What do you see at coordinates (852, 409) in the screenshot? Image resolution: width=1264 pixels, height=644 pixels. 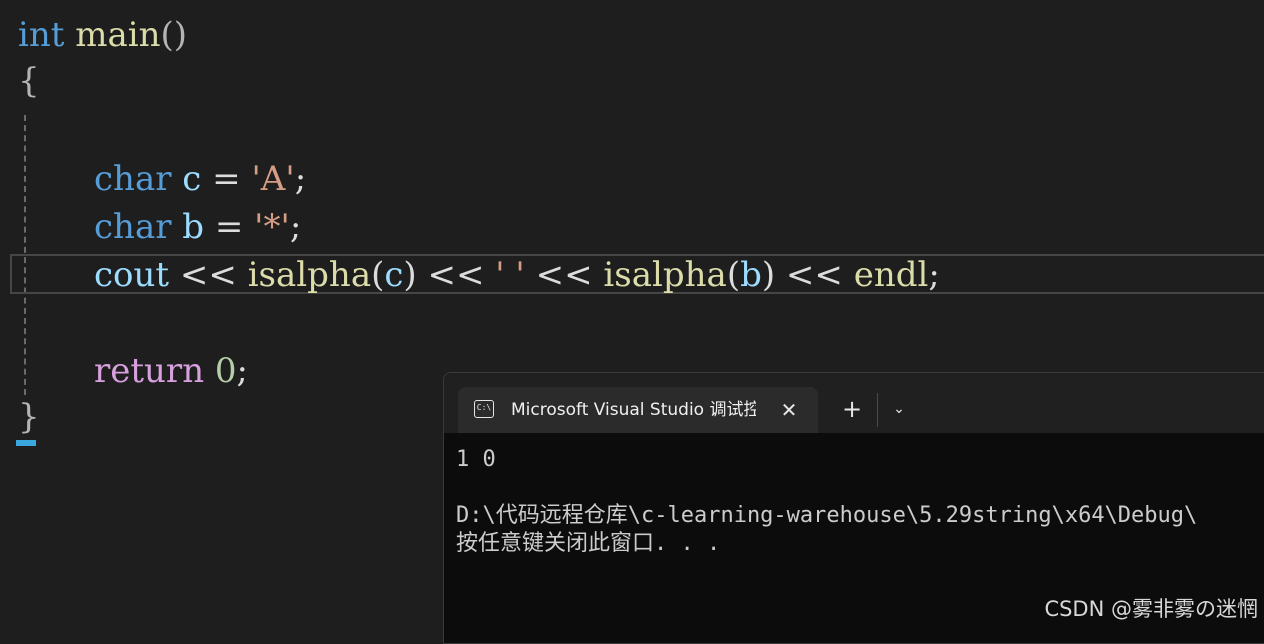 I see `new-tab-button: +` at bounding box center [852, 409].